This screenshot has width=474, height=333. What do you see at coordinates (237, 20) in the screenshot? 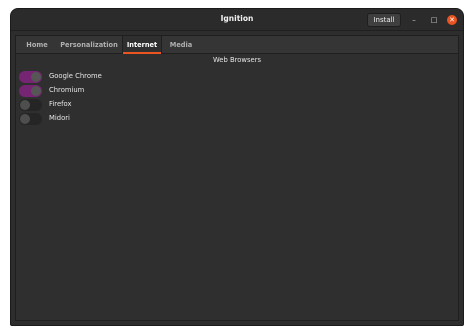
I see `header-bar: Ignition Install – □ ✕` at bounding box center [237, 20].